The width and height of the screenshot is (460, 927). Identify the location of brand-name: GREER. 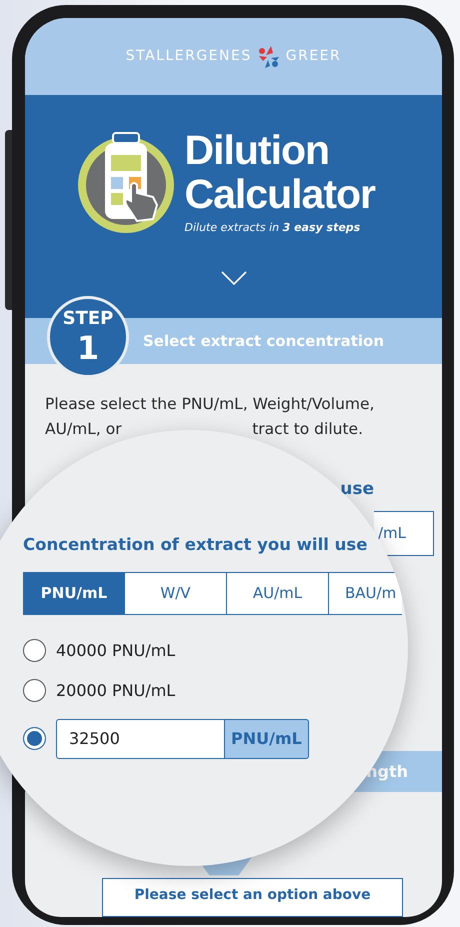
(314, 56).